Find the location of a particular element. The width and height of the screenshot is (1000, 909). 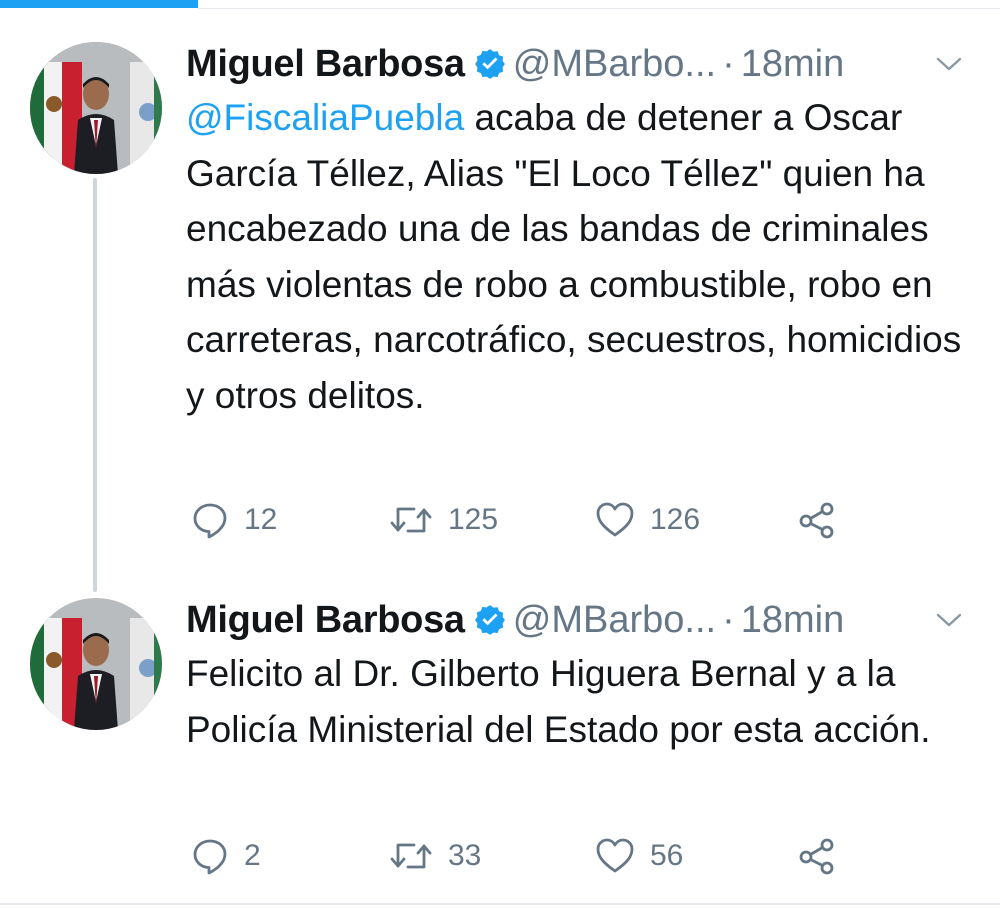

like-count: 126 is located at coordinates (675, 519).